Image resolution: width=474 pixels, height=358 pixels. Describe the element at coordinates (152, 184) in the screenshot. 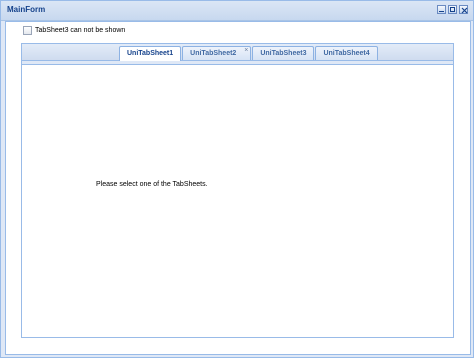

I see `content-message: Please select one of the TabSheets.` at that location.